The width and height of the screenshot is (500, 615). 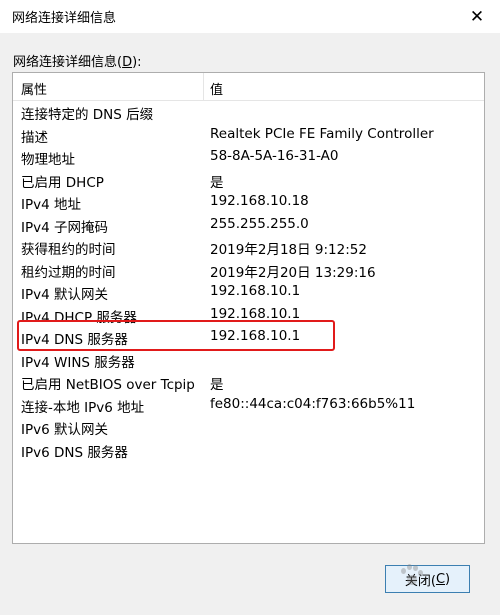 What do you see at coordinates (274, 156) in the screenshot?
I see `row-value: 58-8A-5A-16-31-A0` at bounding box center [274, 156].